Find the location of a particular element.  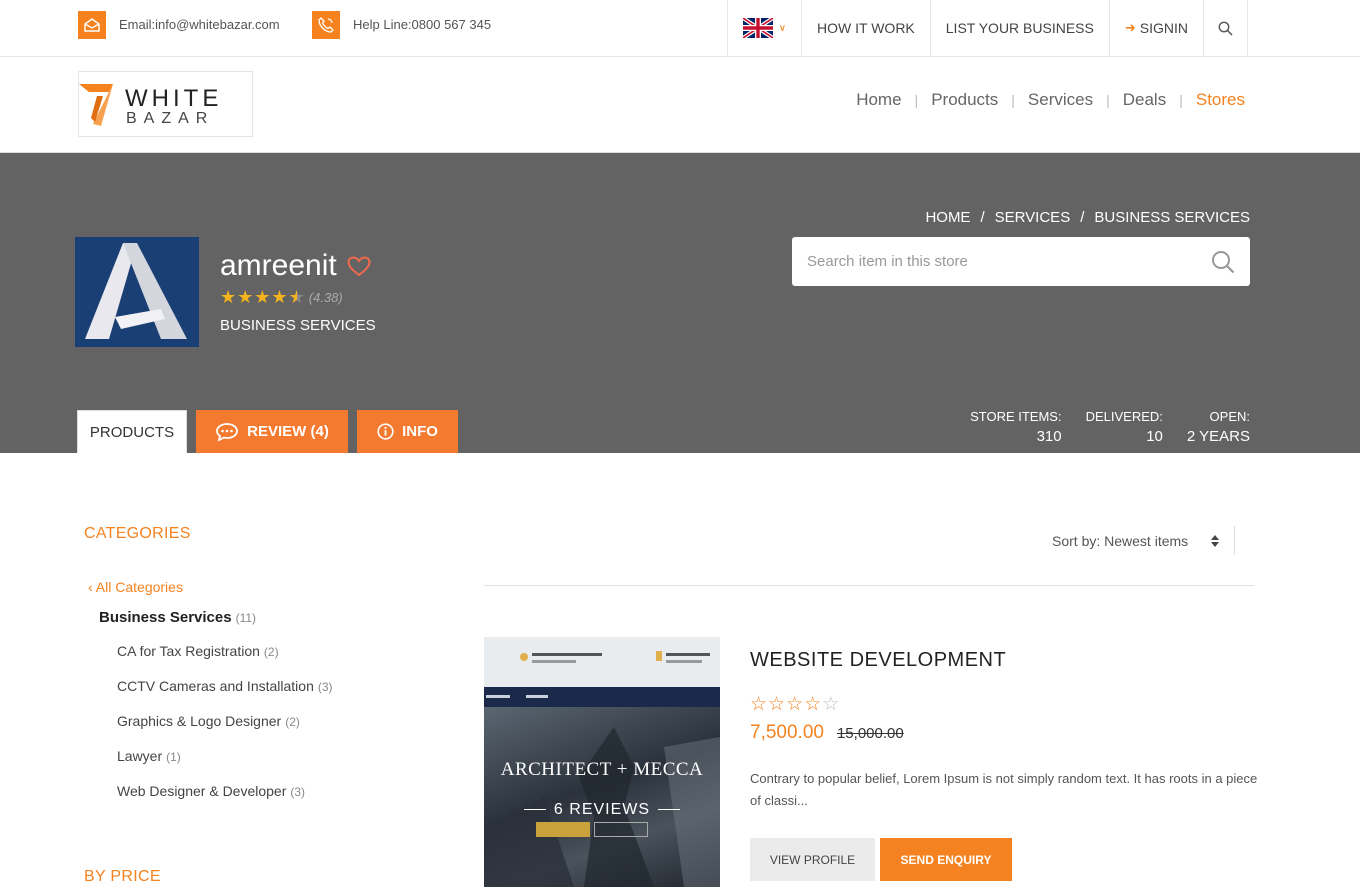

helpline-text: Help Line:0800 567 345 is located at coordinates (422, 24).